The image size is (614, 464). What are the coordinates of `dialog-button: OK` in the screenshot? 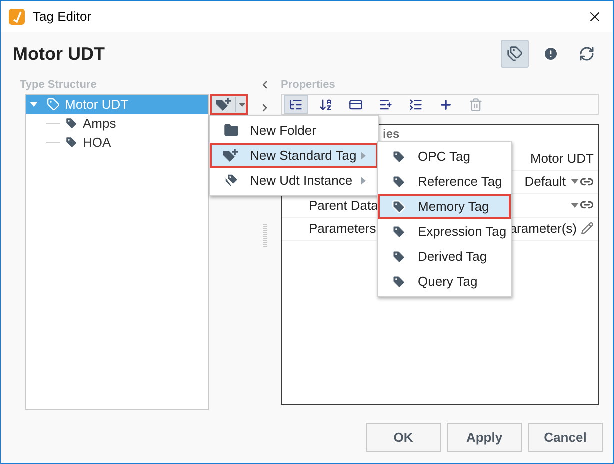 It's located at (403, 437).